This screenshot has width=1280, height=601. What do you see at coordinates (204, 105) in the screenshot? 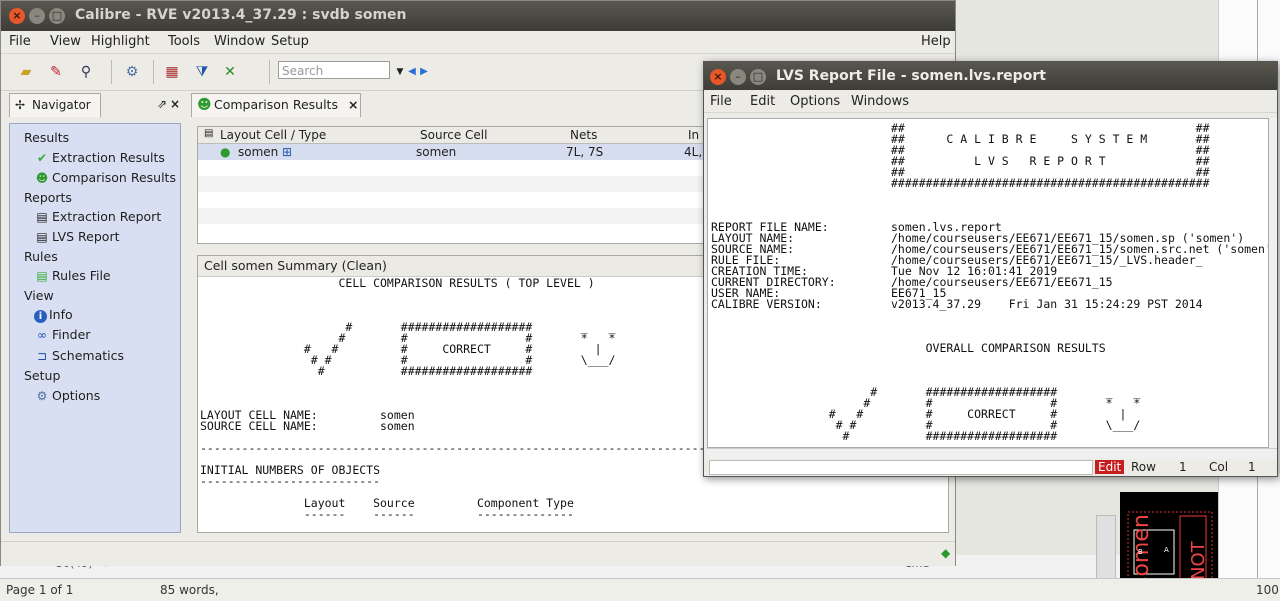
I see `smiley-icon: ☻` at bounding box center [204, 105].